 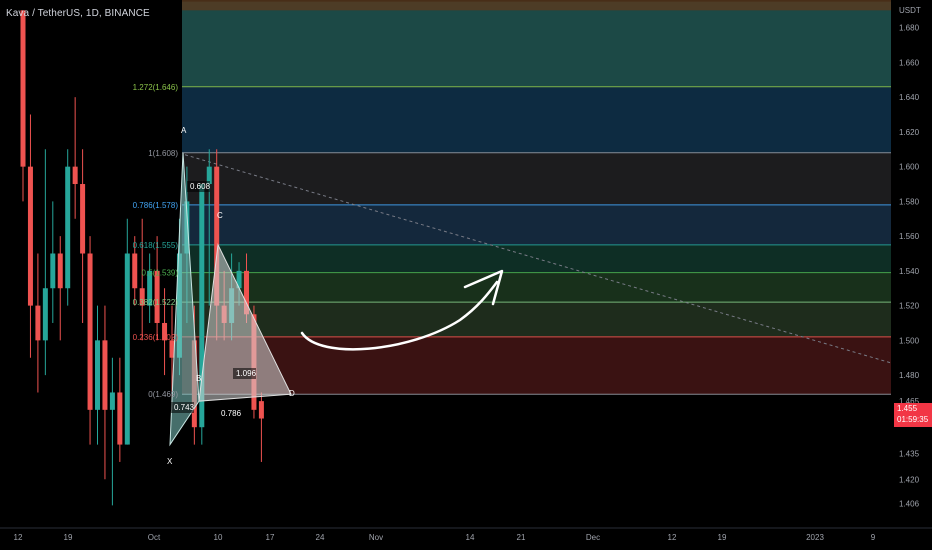 I want to click on price-tick-label: 1.540, so click(x=909, y=271).